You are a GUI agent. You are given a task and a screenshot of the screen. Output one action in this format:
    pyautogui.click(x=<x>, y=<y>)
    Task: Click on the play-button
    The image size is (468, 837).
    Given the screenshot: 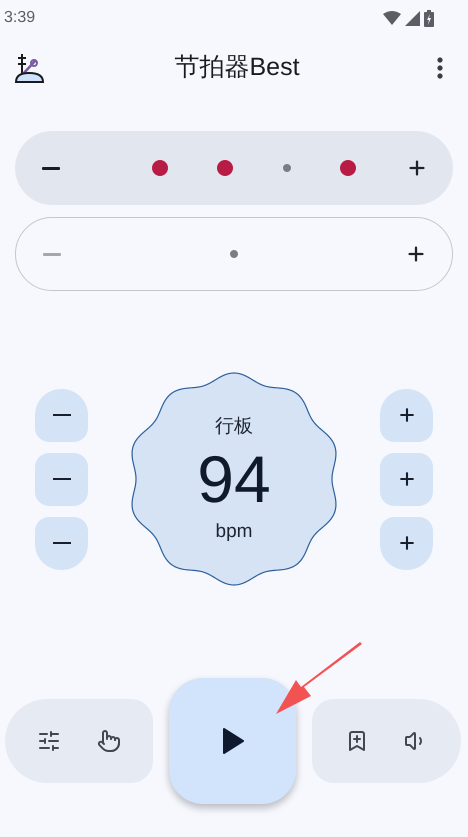 What is the action you would take?
    pyautogui.click(x=232, y=741)
    